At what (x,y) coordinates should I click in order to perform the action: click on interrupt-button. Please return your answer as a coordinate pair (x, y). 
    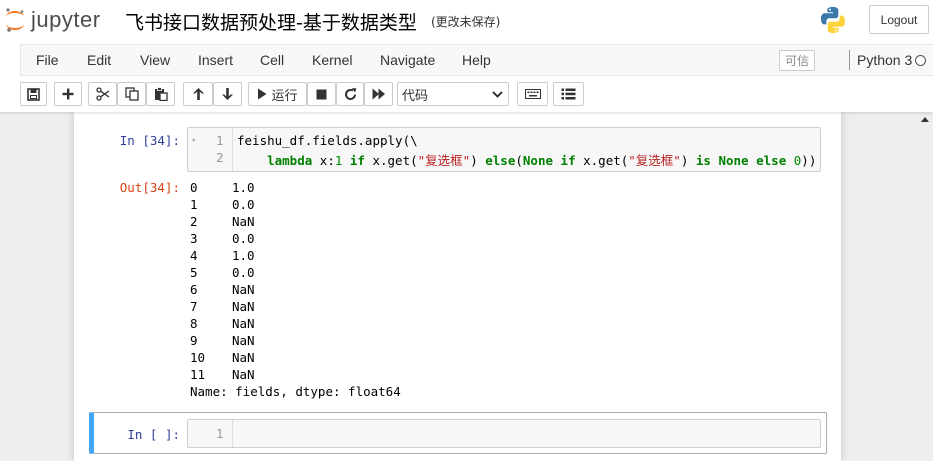
    Looking at the image, I should click on (321, 94).